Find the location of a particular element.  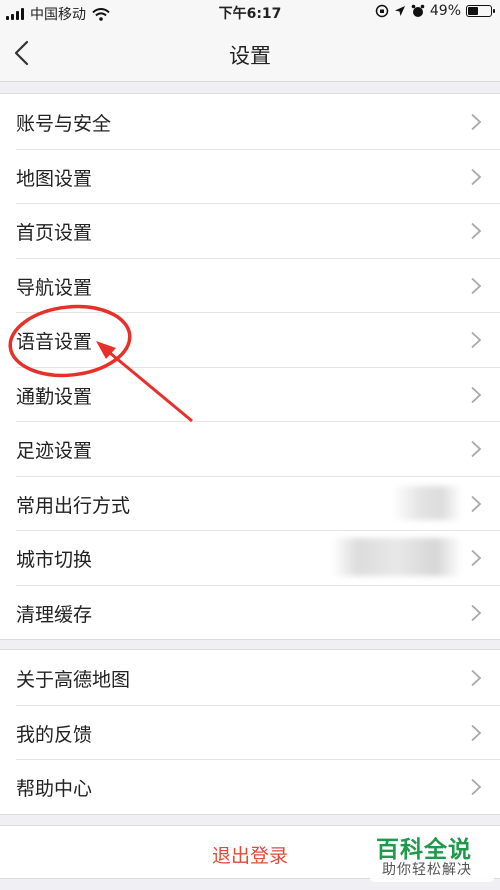

back-button is located at coordinates (23, 53).